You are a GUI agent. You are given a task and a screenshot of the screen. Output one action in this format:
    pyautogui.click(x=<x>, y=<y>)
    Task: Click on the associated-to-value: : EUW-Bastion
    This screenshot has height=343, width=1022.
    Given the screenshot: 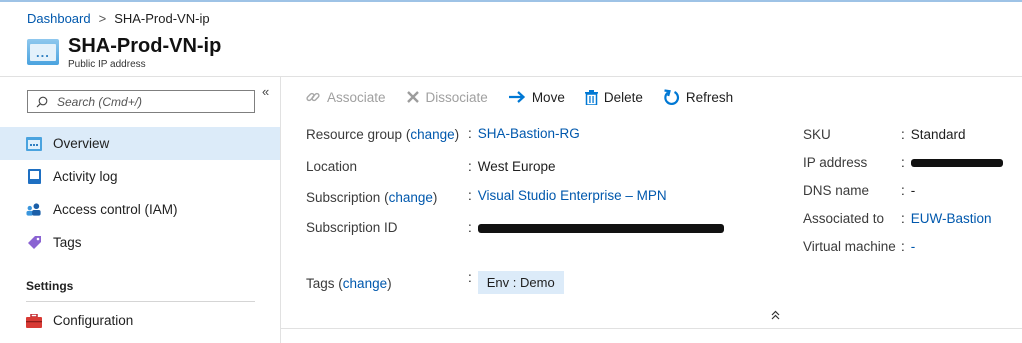 What is the action you would take?
    pyautogui.click(x=946, y=218)
    